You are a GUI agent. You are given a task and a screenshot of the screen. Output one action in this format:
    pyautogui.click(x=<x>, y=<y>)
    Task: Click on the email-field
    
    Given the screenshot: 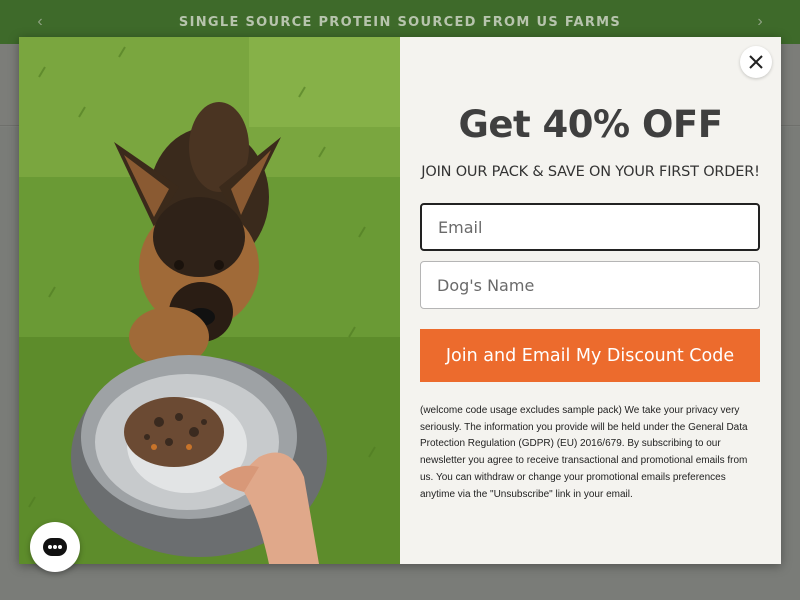 What is the action you would take?
    pyautogui.click(x=590, y=227)
    